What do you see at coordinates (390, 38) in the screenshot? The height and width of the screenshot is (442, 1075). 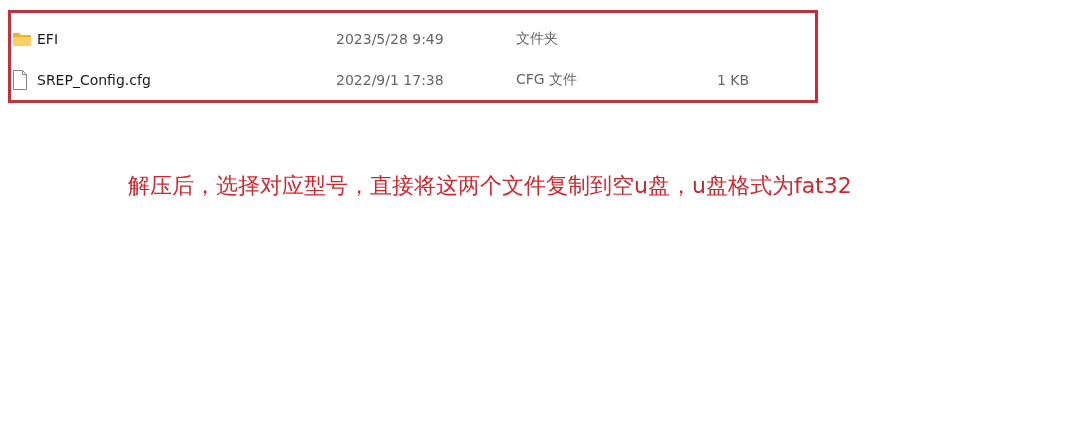 I see `modified-date: 2023/5/28 9:49` at bounding box center [390, 38].